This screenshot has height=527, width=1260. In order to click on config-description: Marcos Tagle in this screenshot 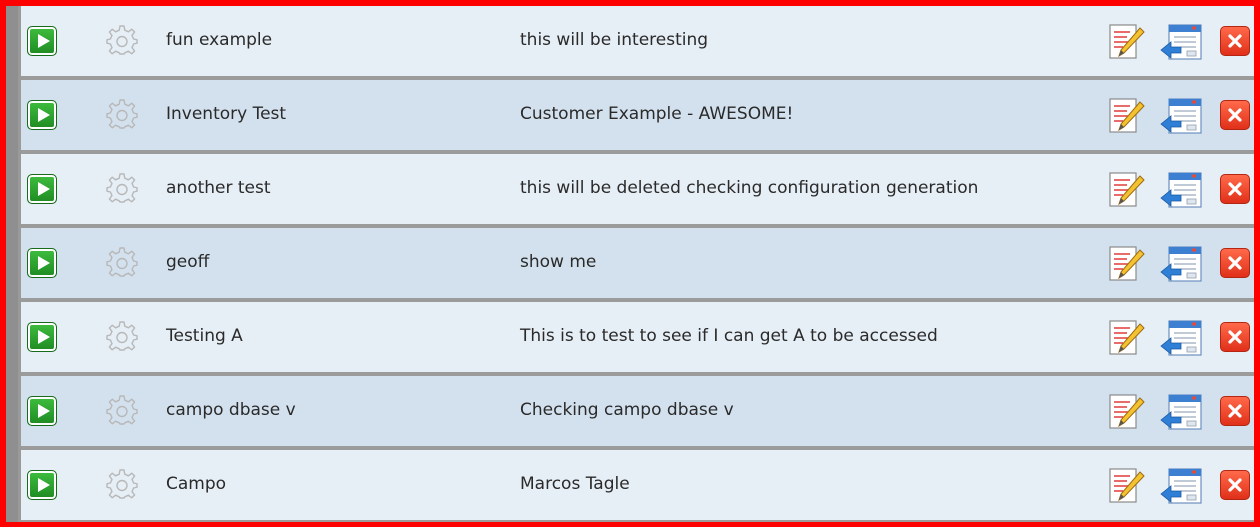, I will do `click(575, 484)`.